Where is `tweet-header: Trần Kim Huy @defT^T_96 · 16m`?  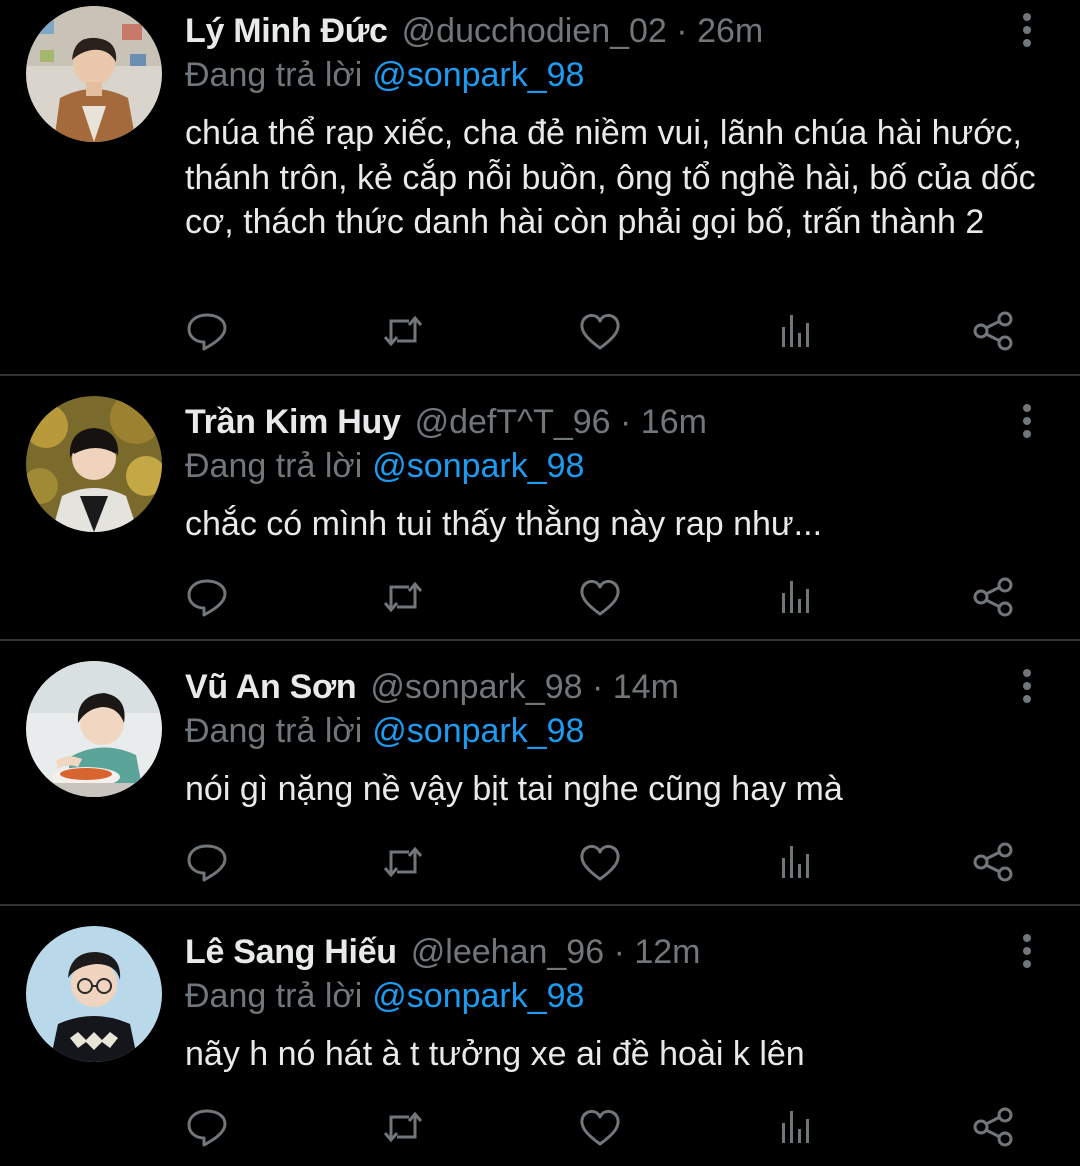 tweet-header: Trần Kim Huy @defT^T_96 · 16m is located at coordinates (587, 422).